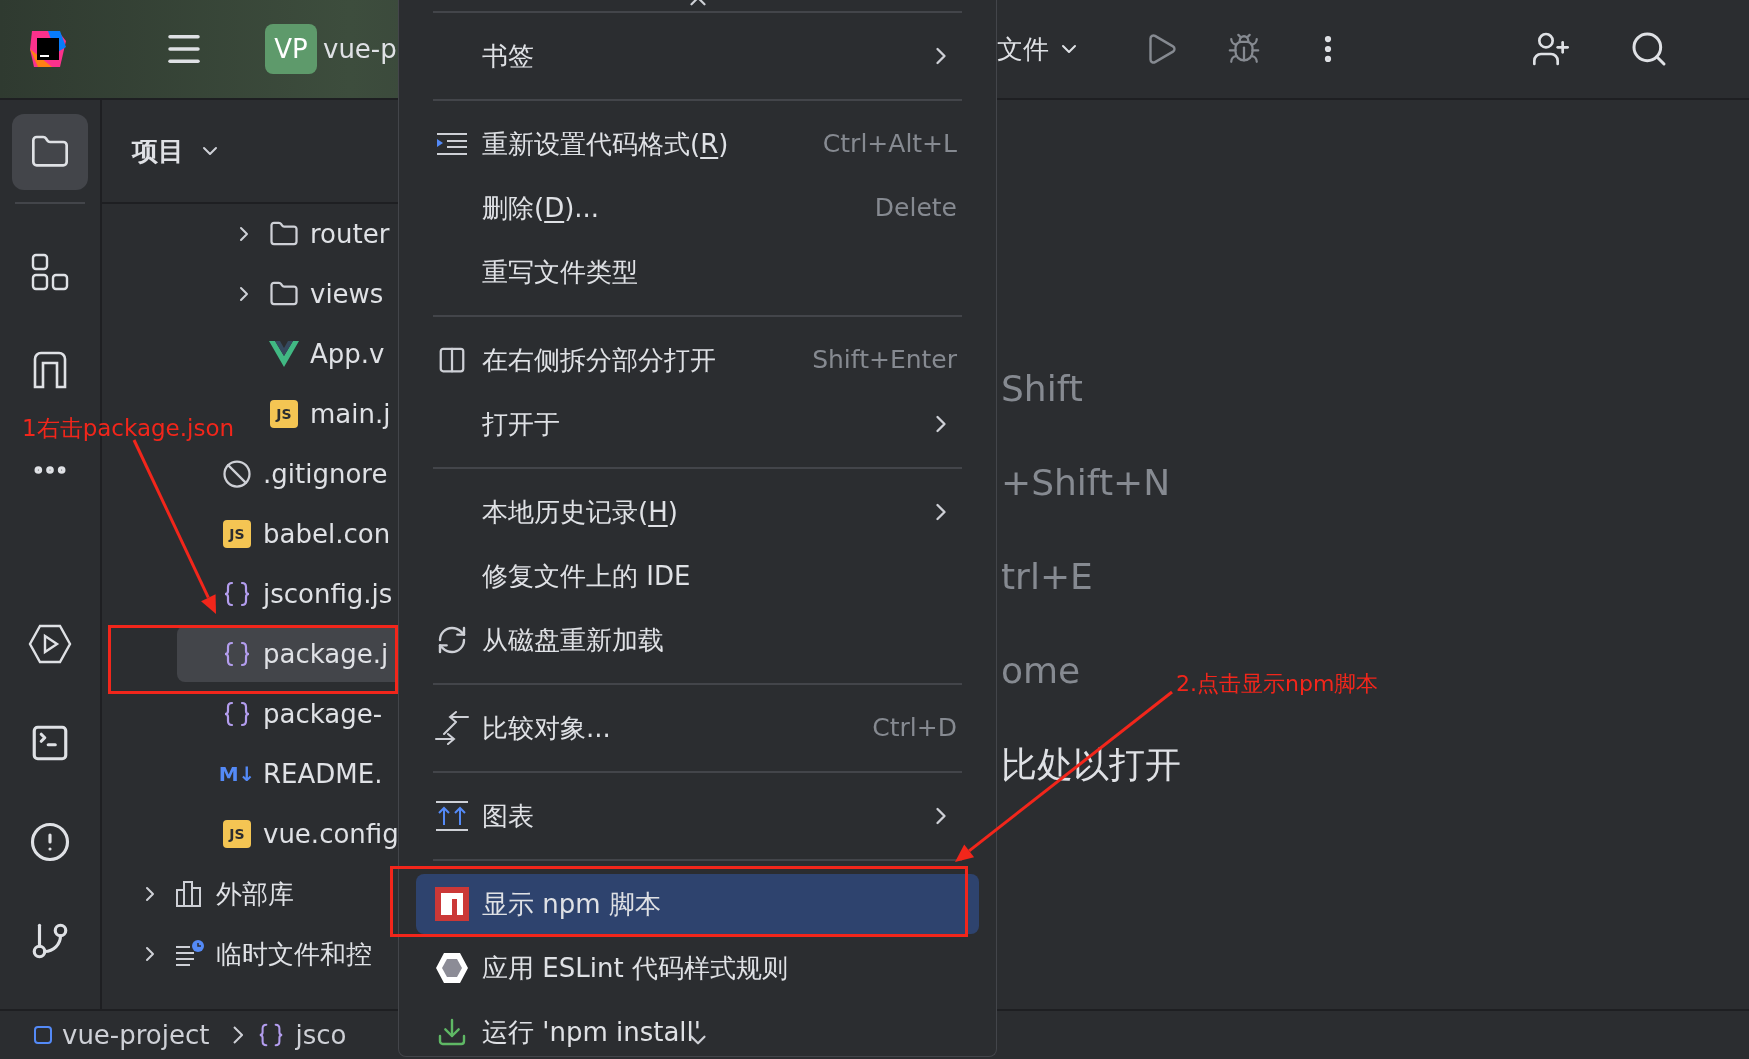 The image size is (1749, 1059). Describe the element at coordinates (237, 474) in the screenshot. I see `ignore-file-icon` at that location.